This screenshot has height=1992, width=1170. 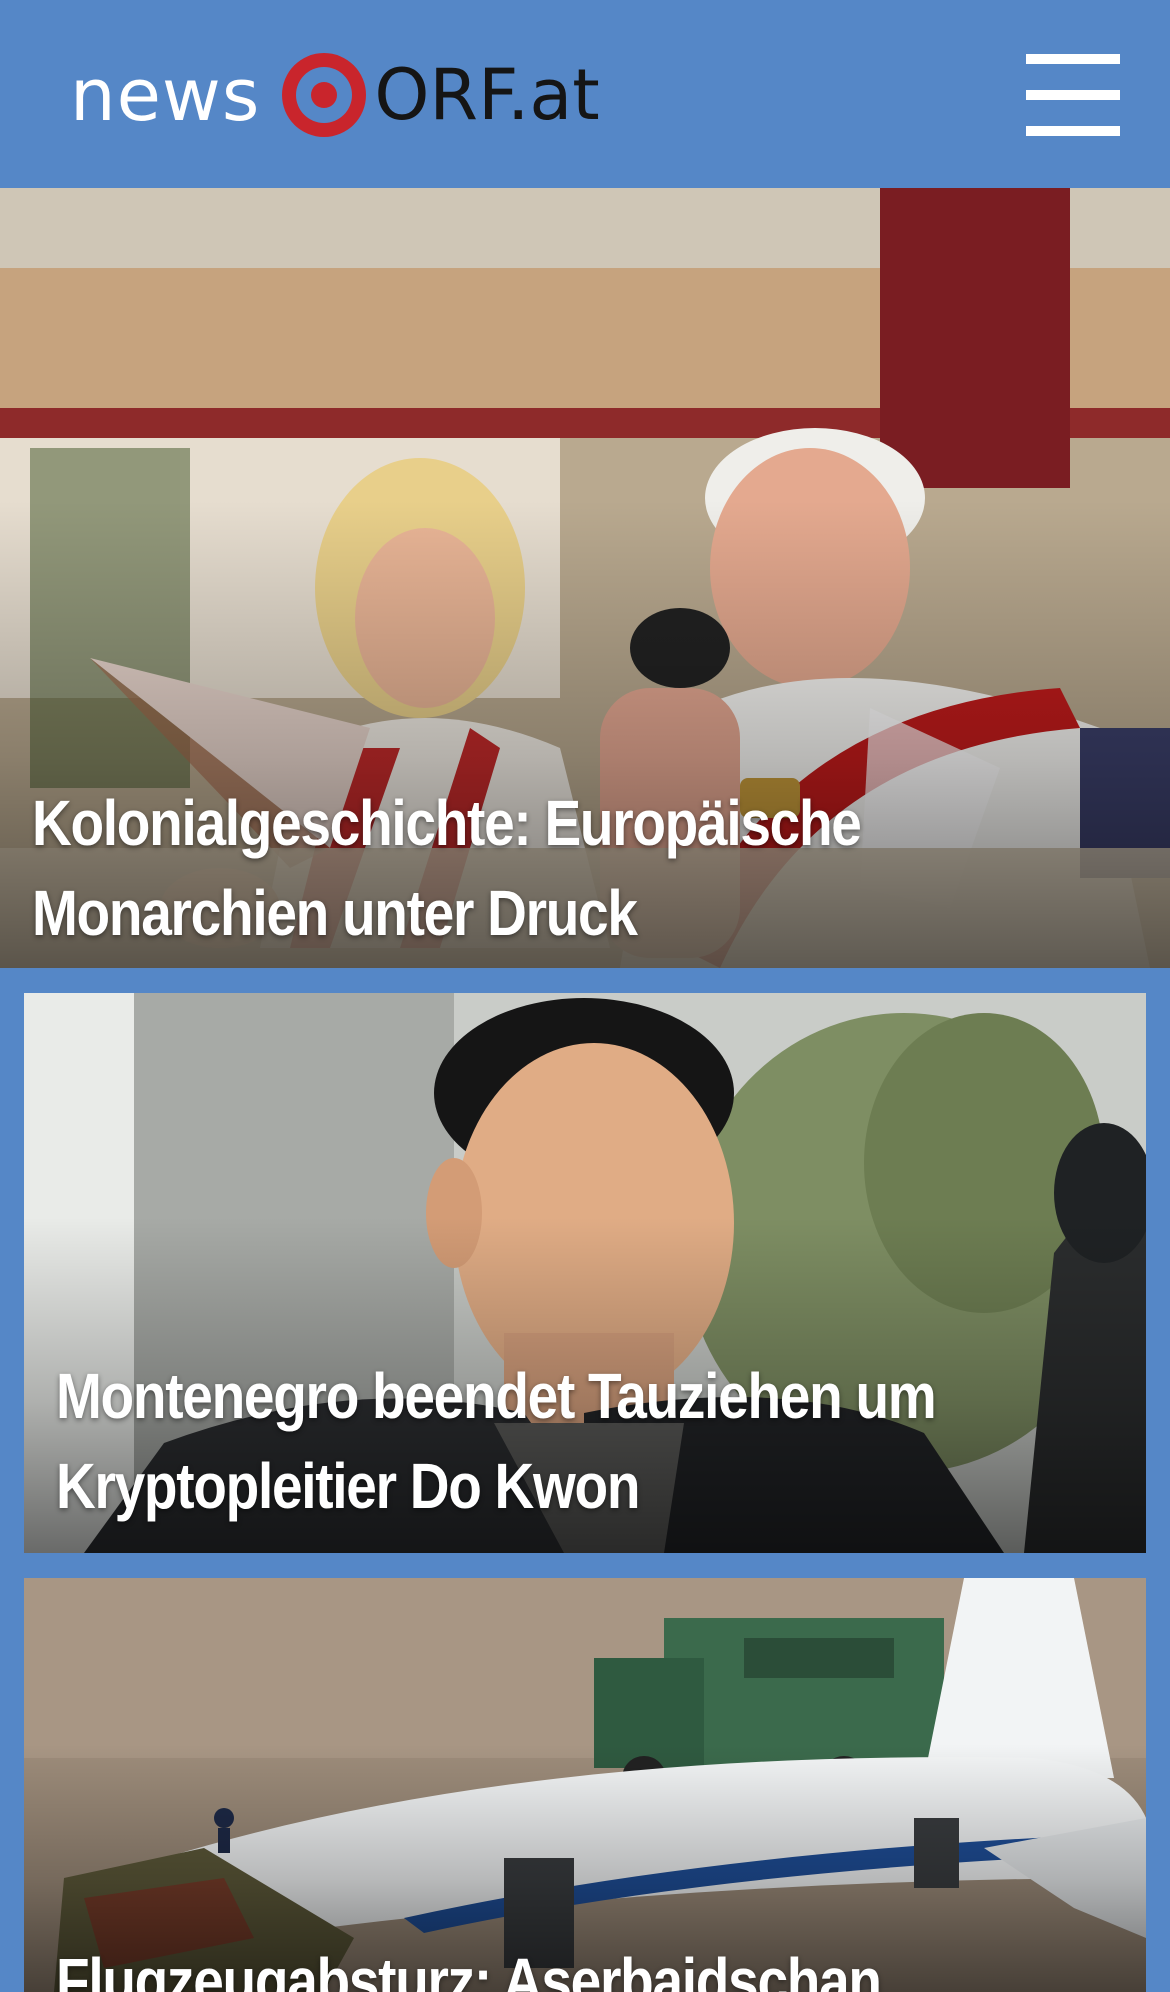 What do you see at coordinates (335, 913) in the screenshot?
I see `story-1-headline-line2: Monarchien unter Druck` at bounding box center [335, 913].